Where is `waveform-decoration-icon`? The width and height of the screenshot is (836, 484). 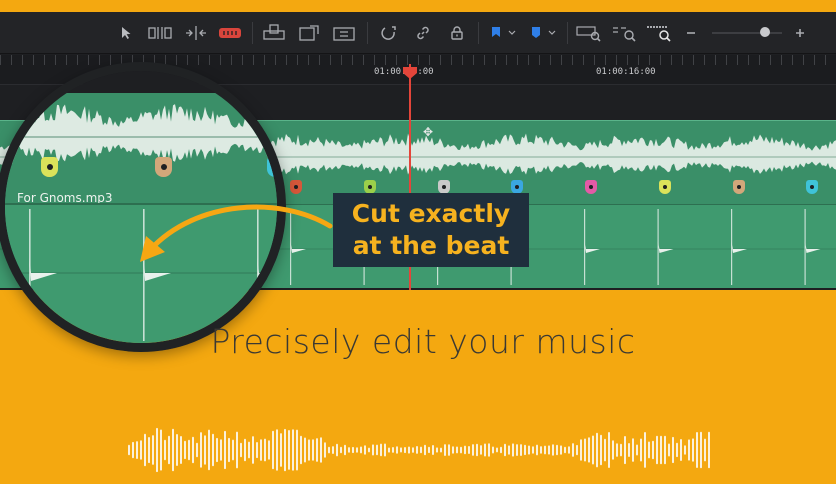 waveform-decoration-icon is located at coordinates (419, 450).